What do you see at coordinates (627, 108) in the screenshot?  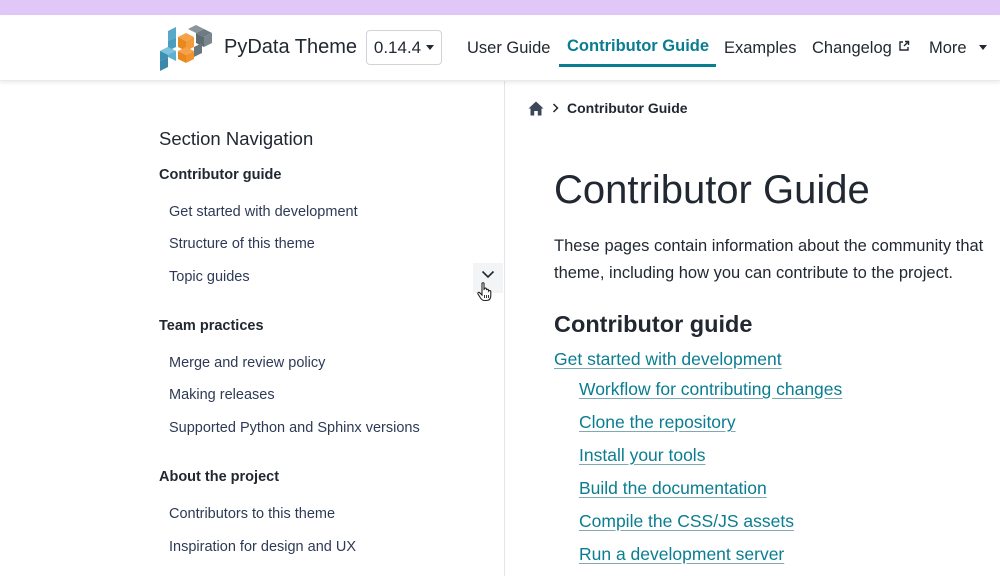 I see `breadcrumb-current: Contributor Guide` at bounding box center [627, 108].